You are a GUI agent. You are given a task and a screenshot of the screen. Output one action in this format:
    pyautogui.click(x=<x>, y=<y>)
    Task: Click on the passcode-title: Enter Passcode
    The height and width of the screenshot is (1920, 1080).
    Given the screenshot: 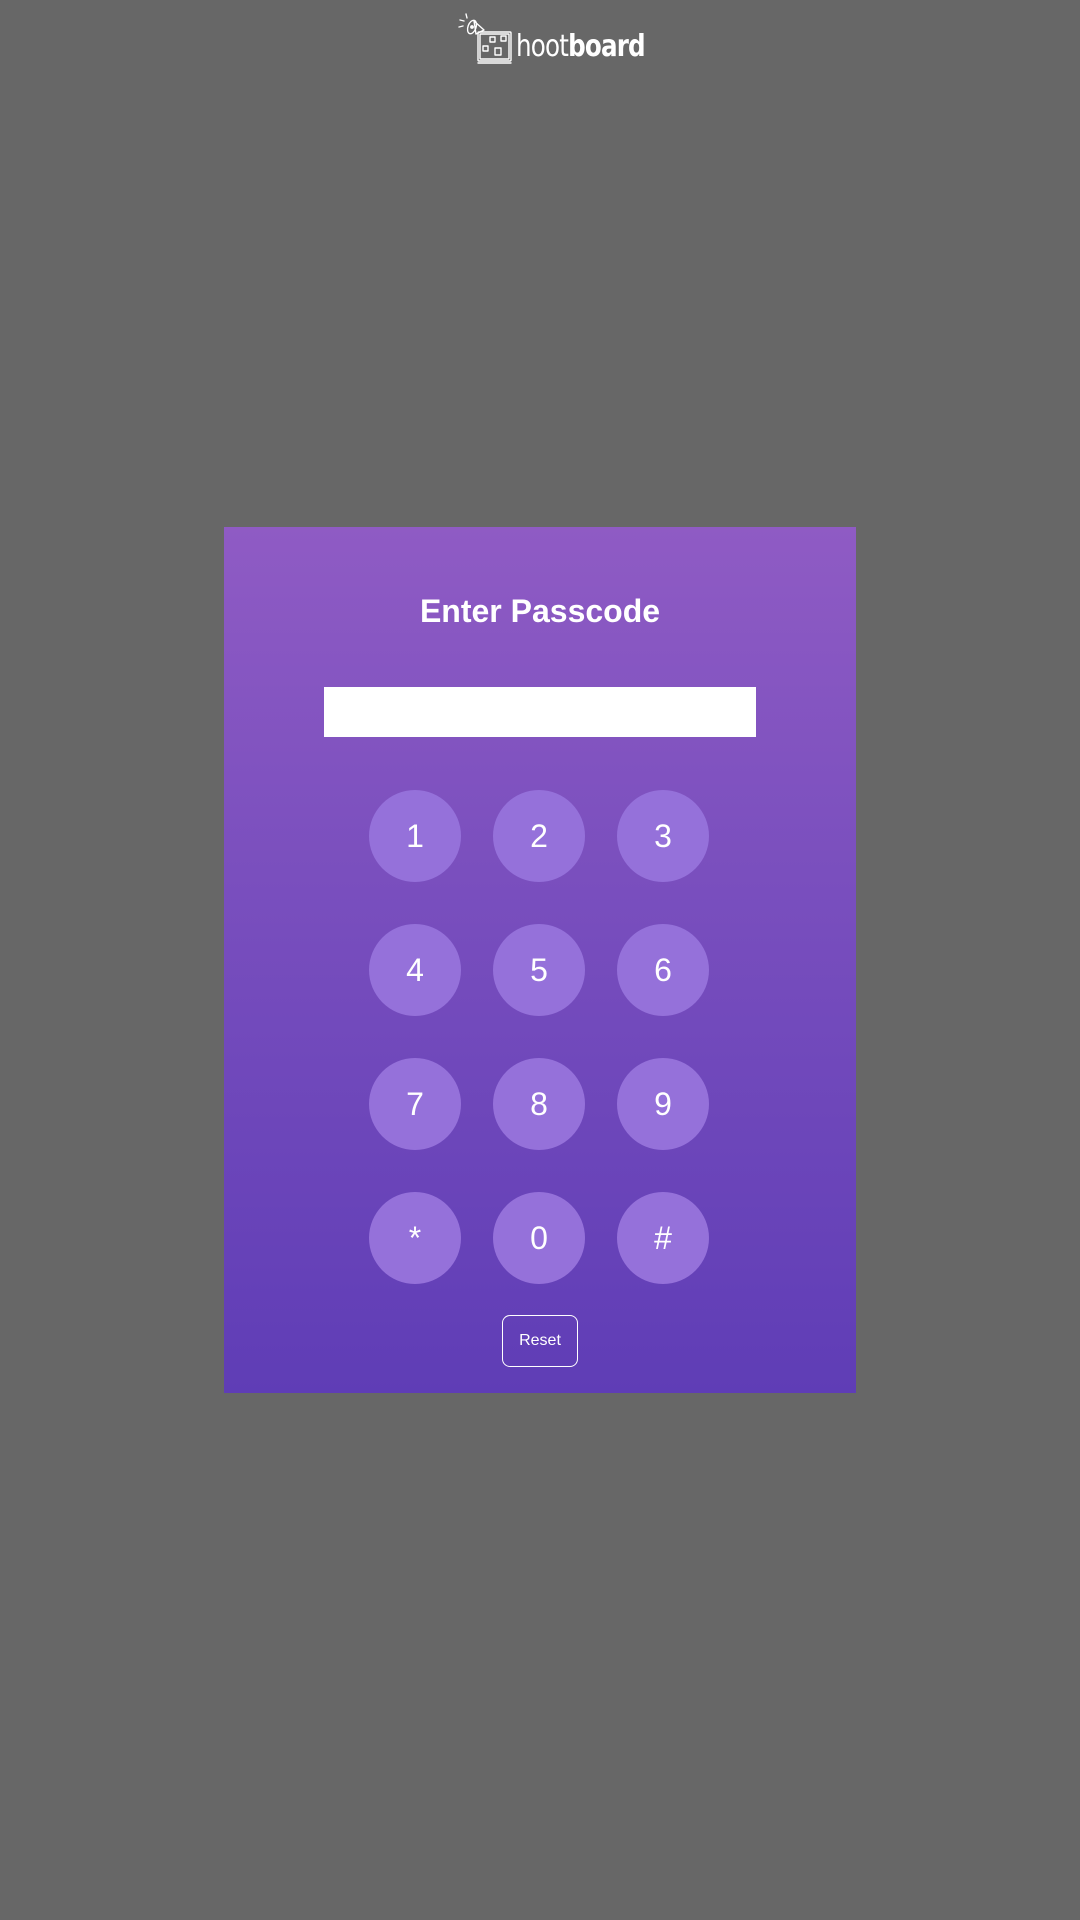 What is the action you would take?
    pyautogui.click(x=540, y=611)
    